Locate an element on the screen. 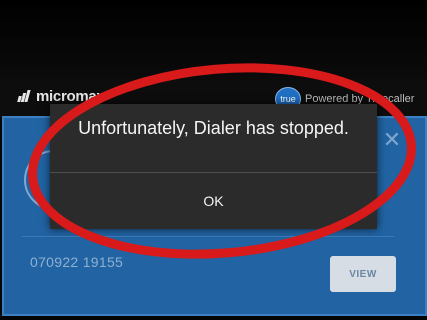 This screenshot has height=320, width=427. brand-name: micromax is located at coordinates (70, 96).